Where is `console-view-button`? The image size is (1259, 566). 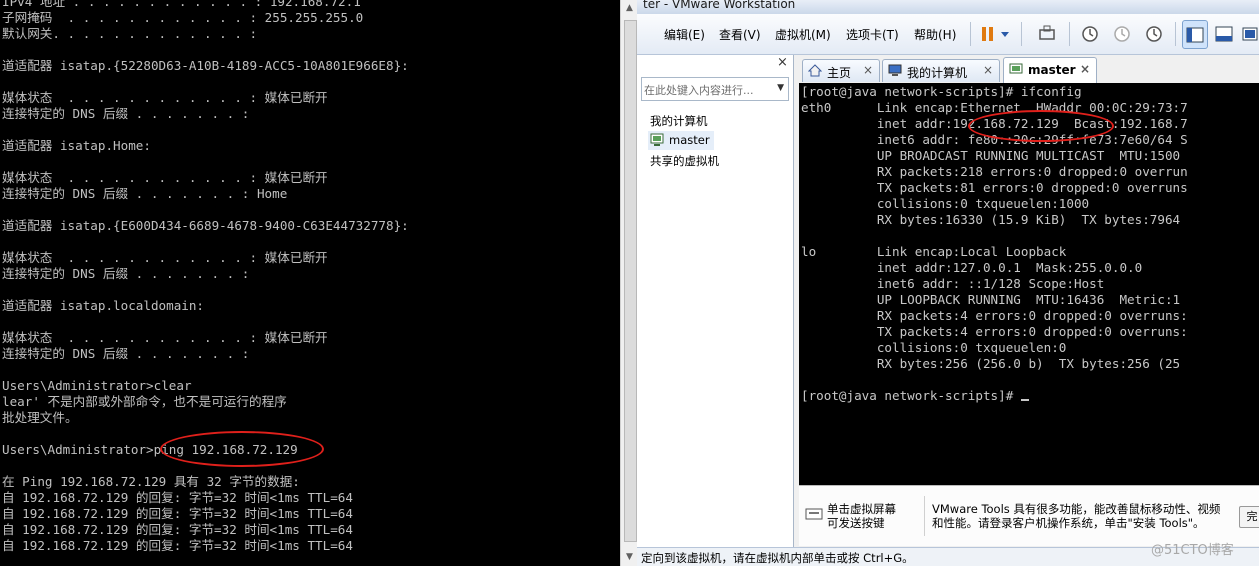 console-view-button is located at coordinates (1224, 33).